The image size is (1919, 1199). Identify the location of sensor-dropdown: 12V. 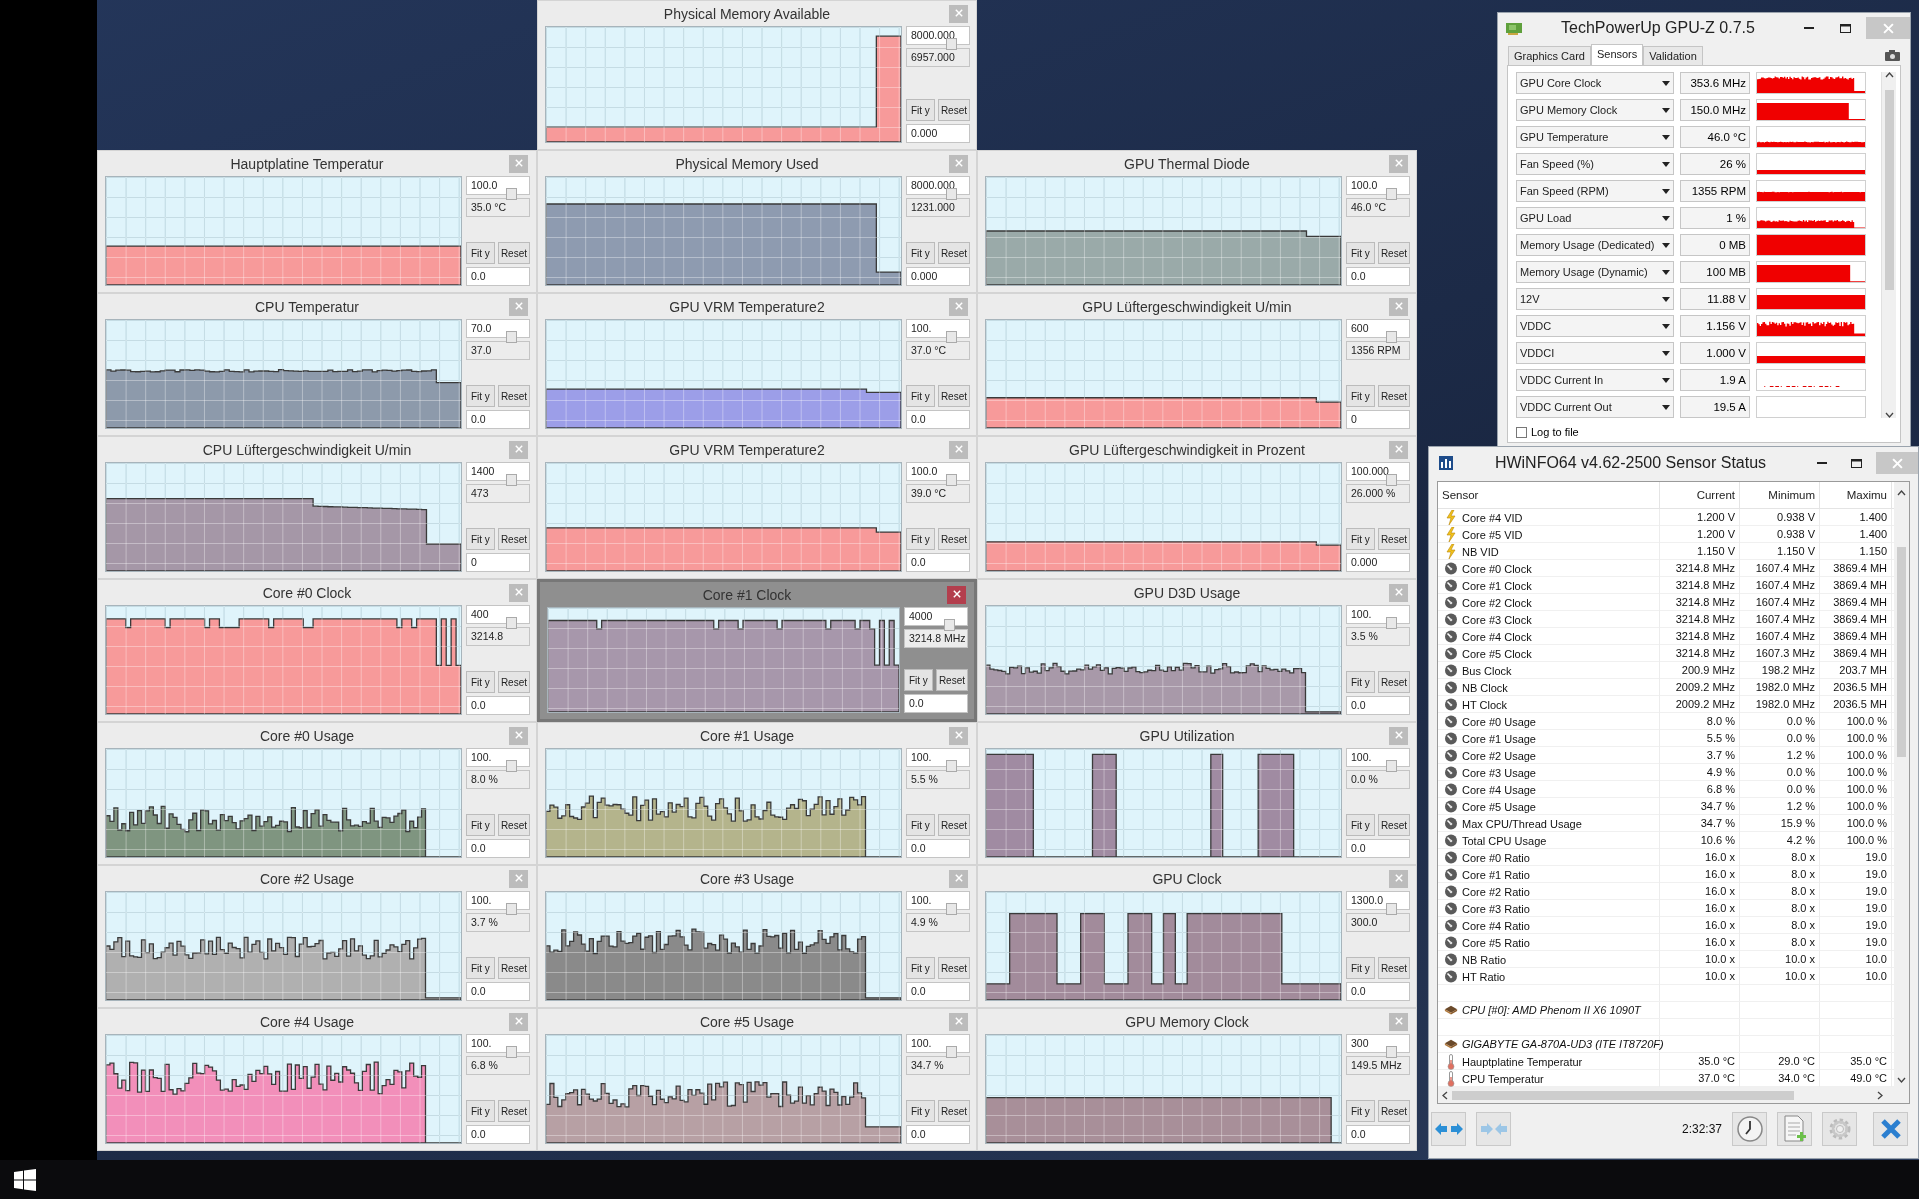
(1595, 299).